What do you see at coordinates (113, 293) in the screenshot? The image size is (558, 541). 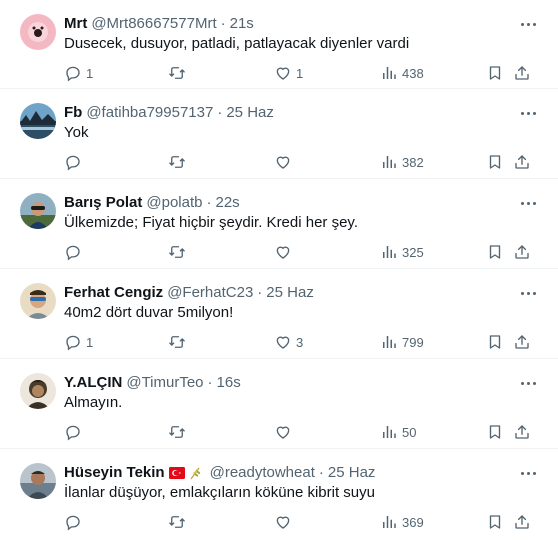 I see `display-name: Ferhat Cengiz` at bounding box center [113, 293].